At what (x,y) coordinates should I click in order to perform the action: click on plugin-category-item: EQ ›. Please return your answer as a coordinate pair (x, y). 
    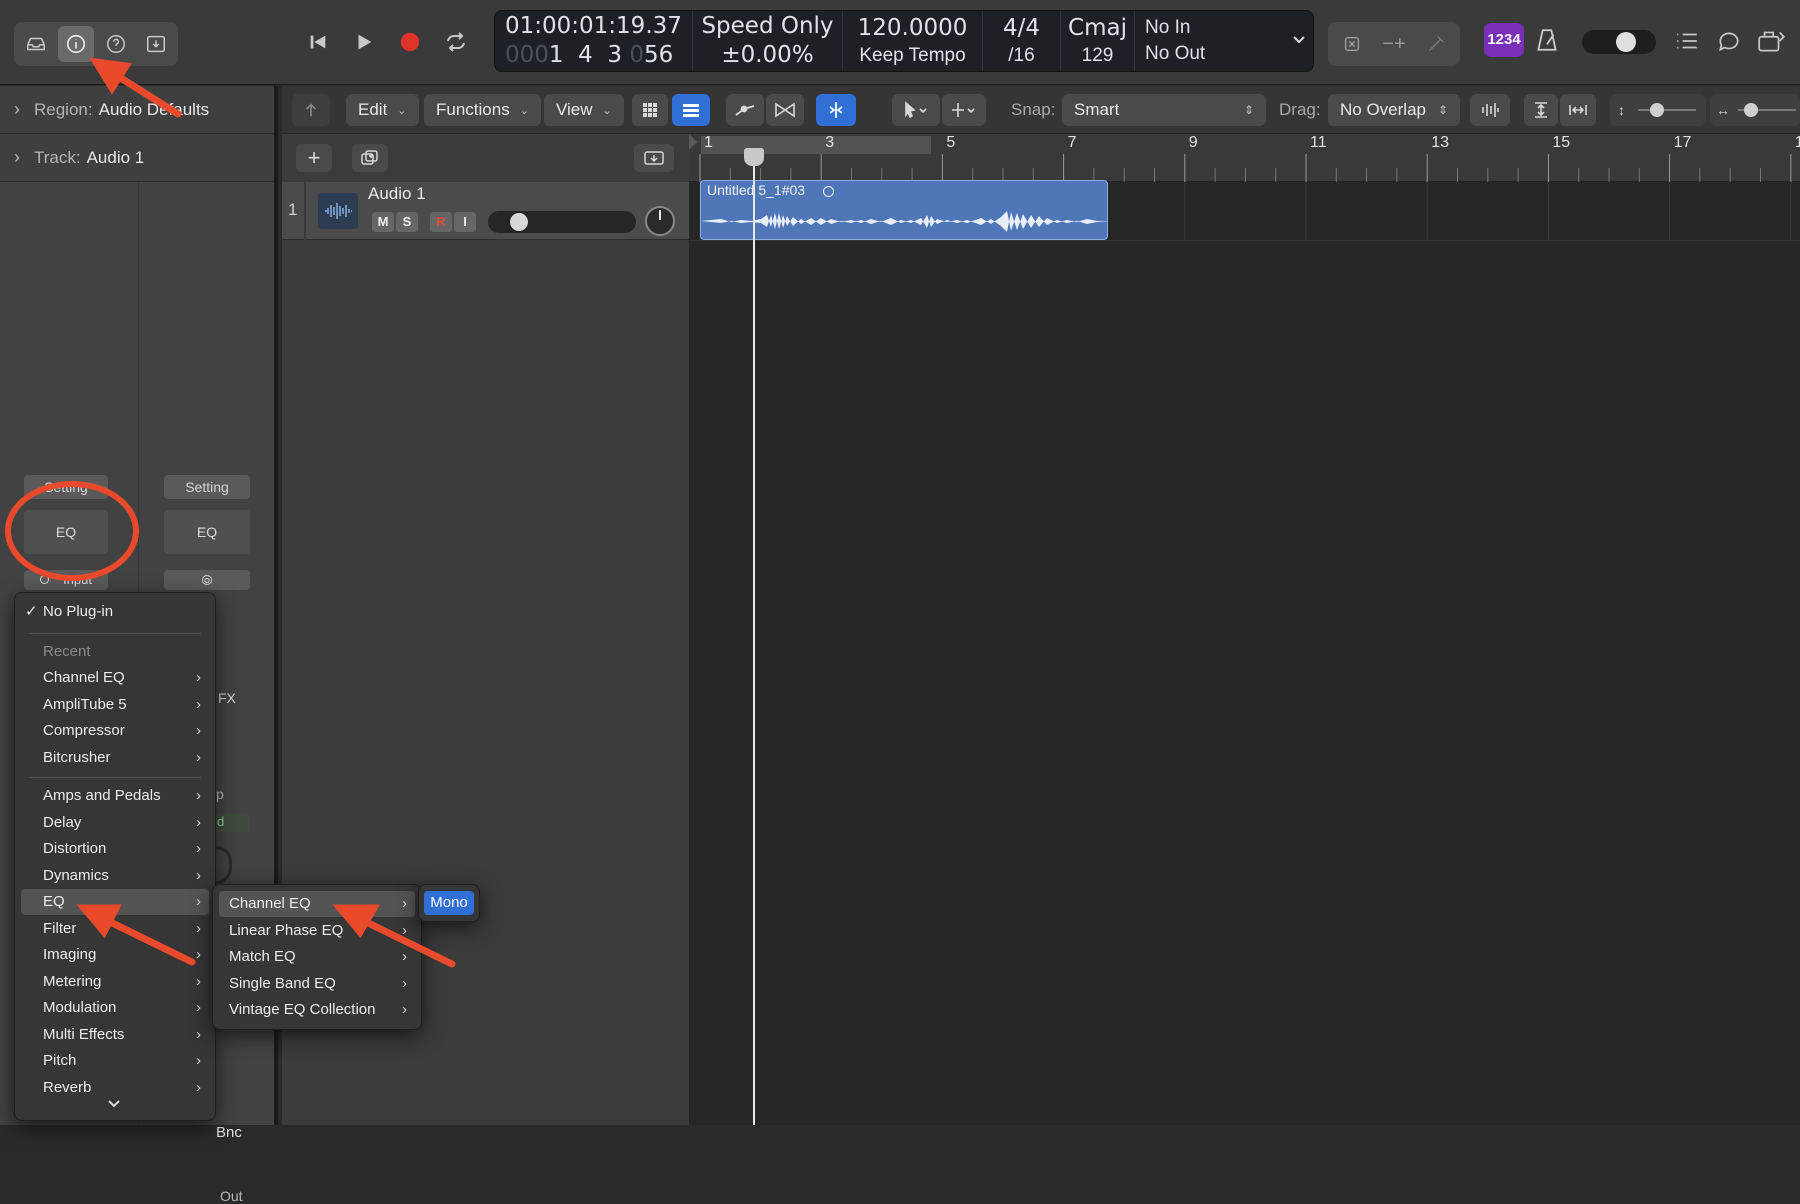
    Looking at the image, I should click on (115, 902).